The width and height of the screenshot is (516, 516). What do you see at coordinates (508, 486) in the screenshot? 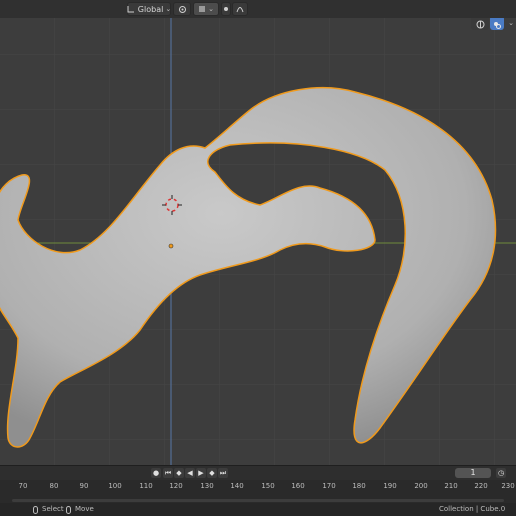
I see `frame-tick-label: 230` at bounding box center [508, 486].